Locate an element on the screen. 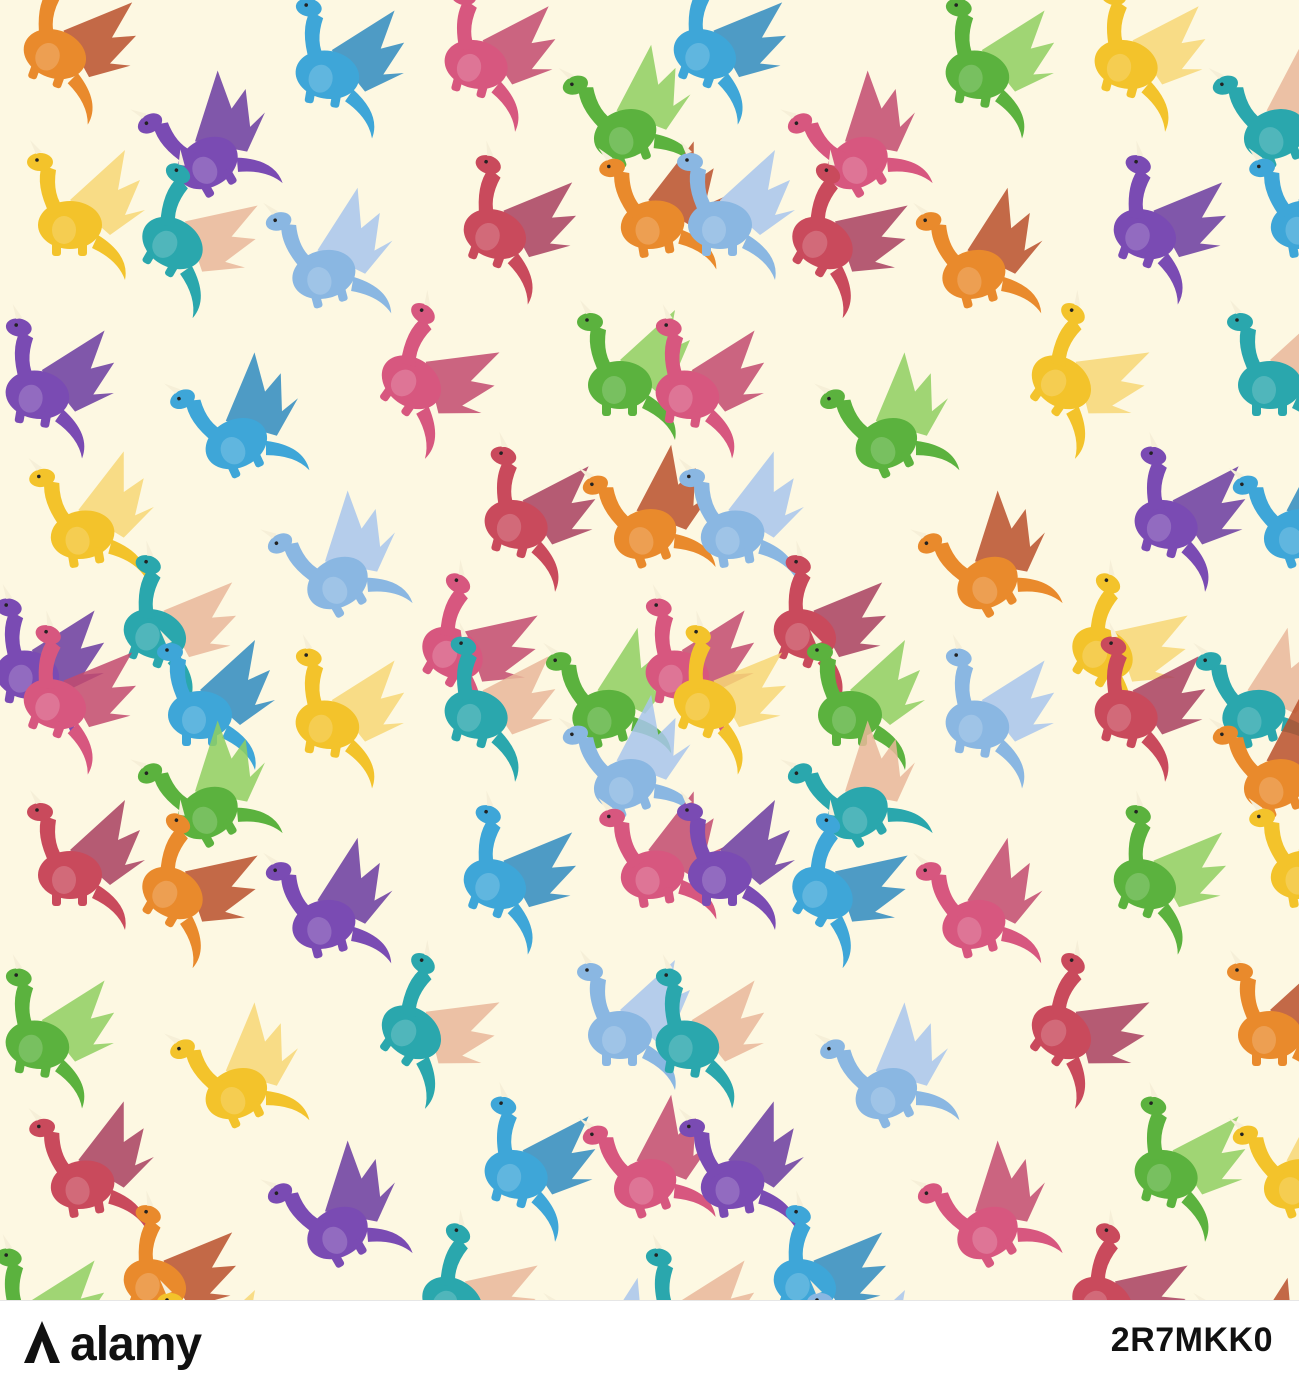  alamy-logo-text: alamy is located at coordinates (136, 1344).